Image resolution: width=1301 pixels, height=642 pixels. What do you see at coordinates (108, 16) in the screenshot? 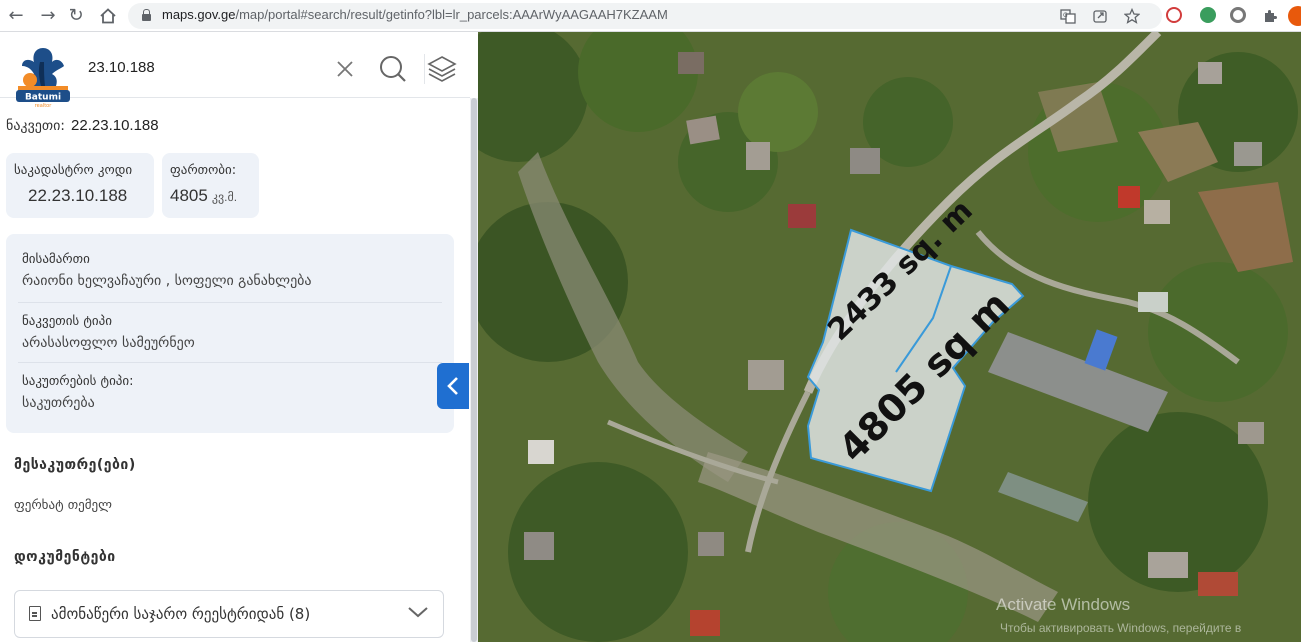
I see `home-icon` at bounding box center [108, 16].